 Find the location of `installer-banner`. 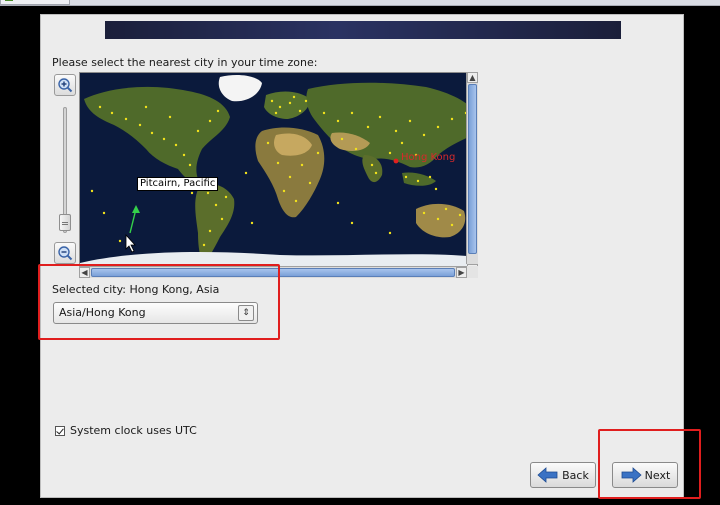

installer-banner is located at coordinates (363, 30).